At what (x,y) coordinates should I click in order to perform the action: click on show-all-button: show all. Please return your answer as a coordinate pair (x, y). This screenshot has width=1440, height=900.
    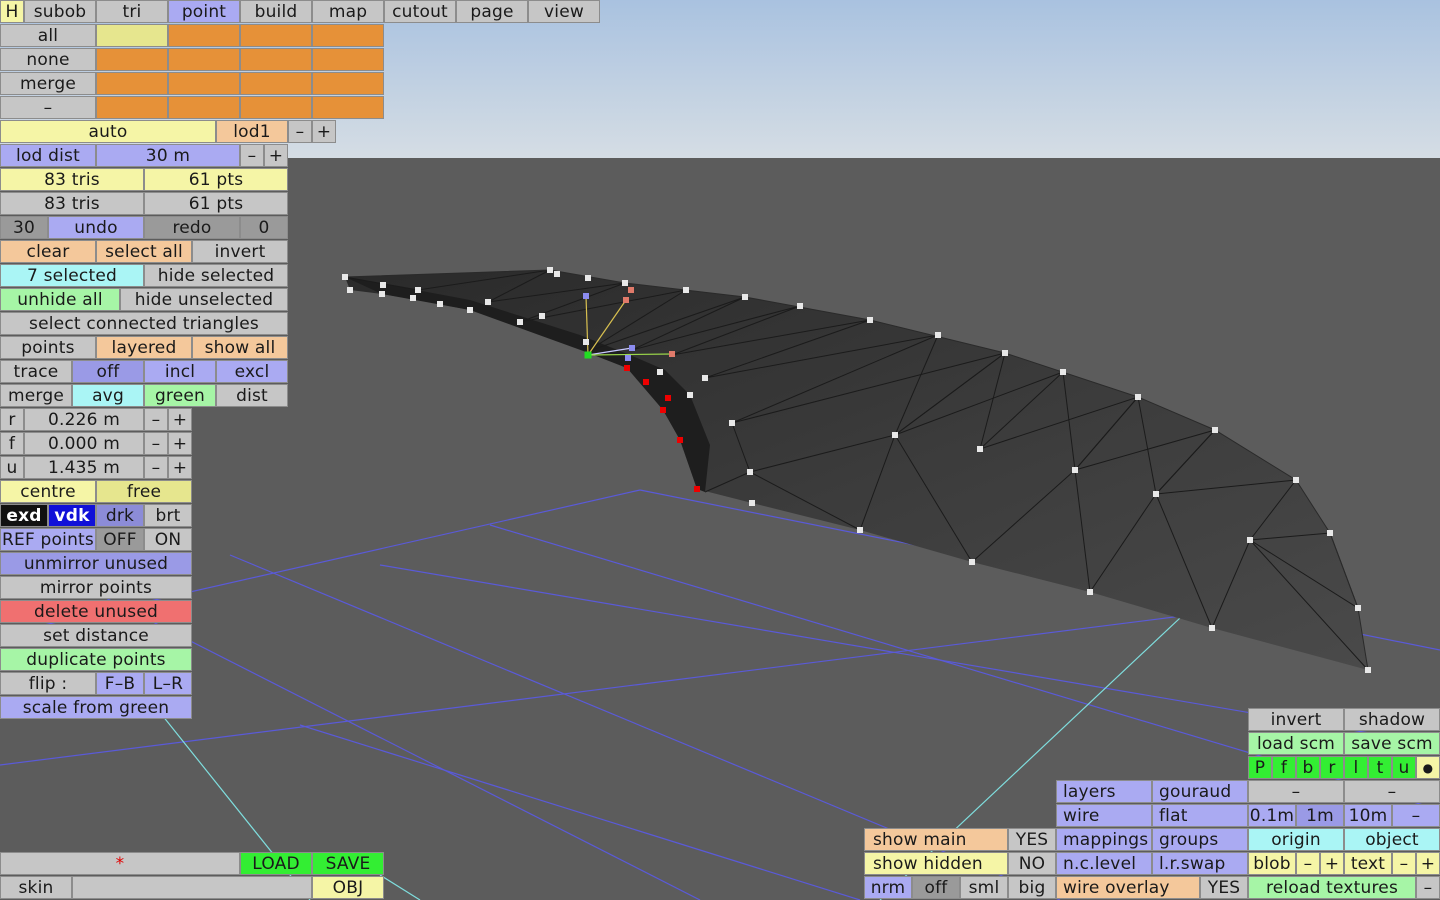
    Looking at the image, I should click on (240, 347).